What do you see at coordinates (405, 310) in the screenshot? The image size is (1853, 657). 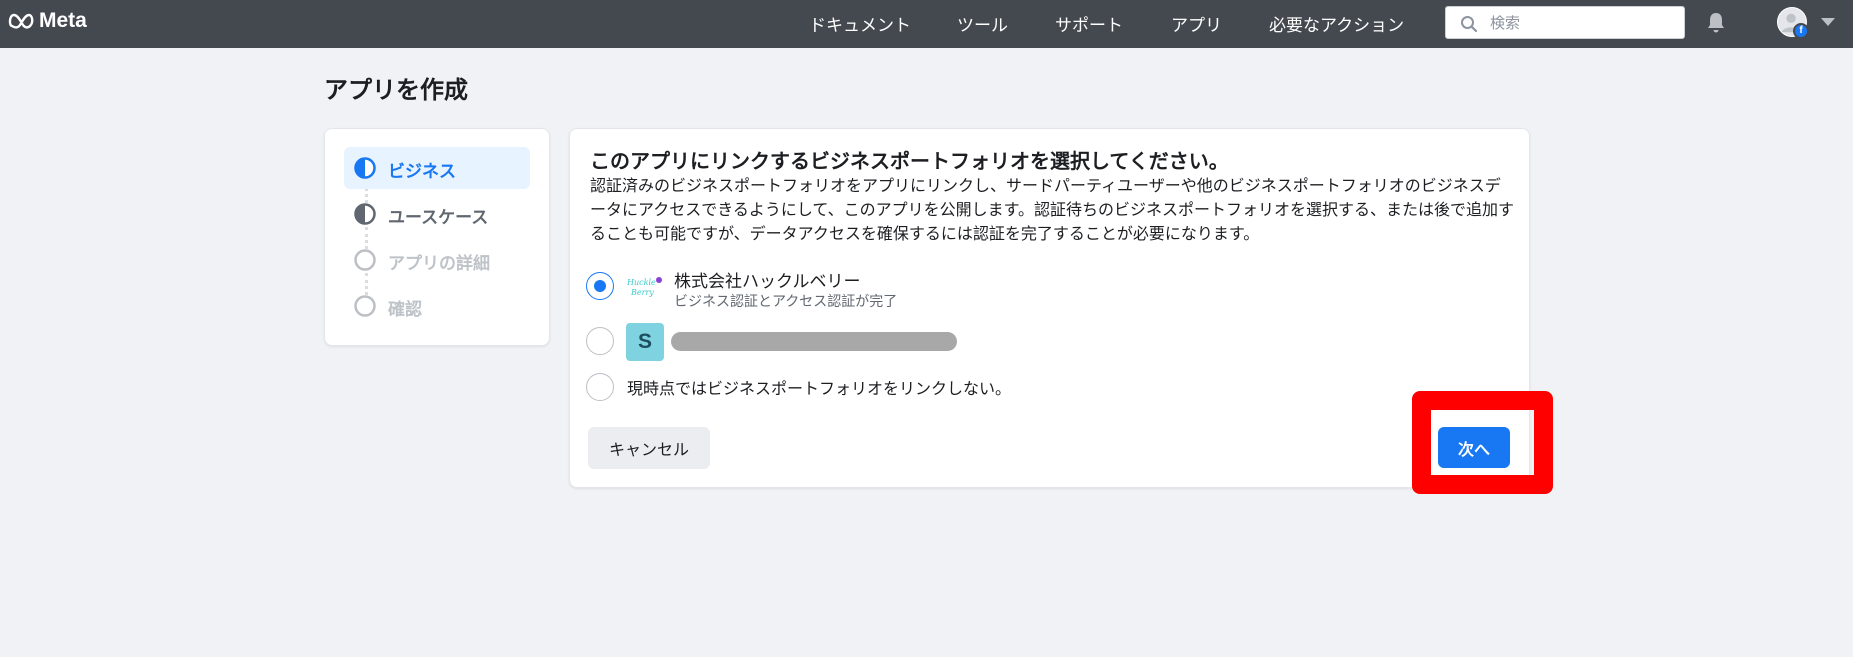 I see `step-label: 確認` at bounding box center [405, 310].